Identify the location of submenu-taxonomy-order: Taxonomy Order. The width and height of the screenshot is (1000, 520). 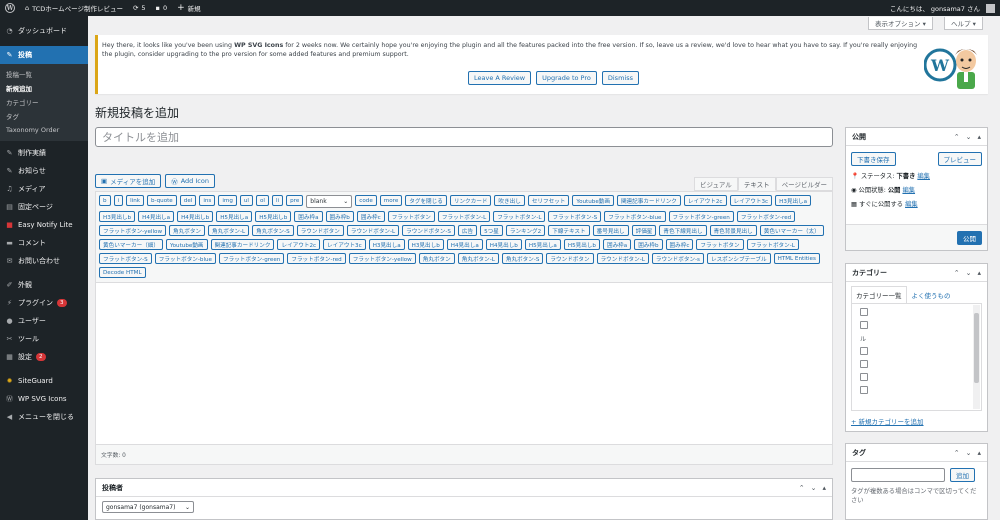
(44, 130).